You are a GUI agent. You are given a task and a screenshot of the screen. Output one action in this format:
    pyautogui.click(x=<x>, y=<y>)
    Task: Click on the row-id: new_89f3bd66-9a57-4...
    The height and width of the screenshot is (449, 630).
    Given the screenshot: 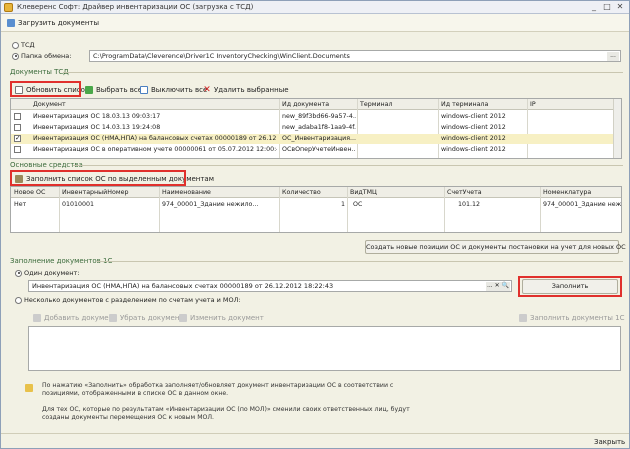 What is the action you would take?
    pyautogui.click(x=319, y=116)
    